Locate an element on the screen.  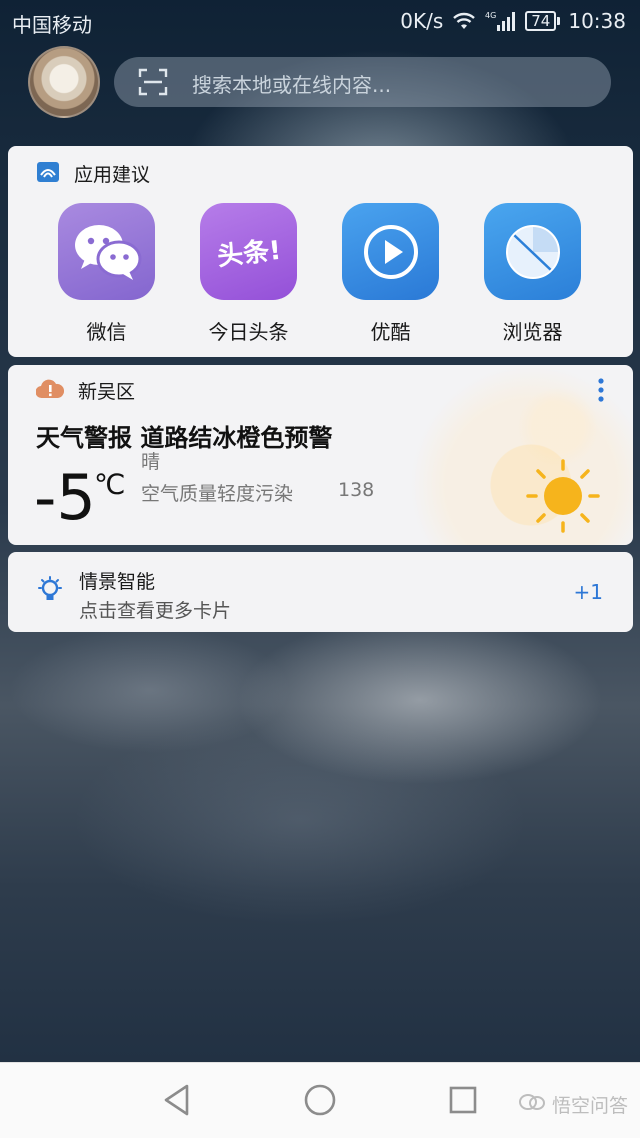
battery-icon: 74 is located at coordinates (543, 21).